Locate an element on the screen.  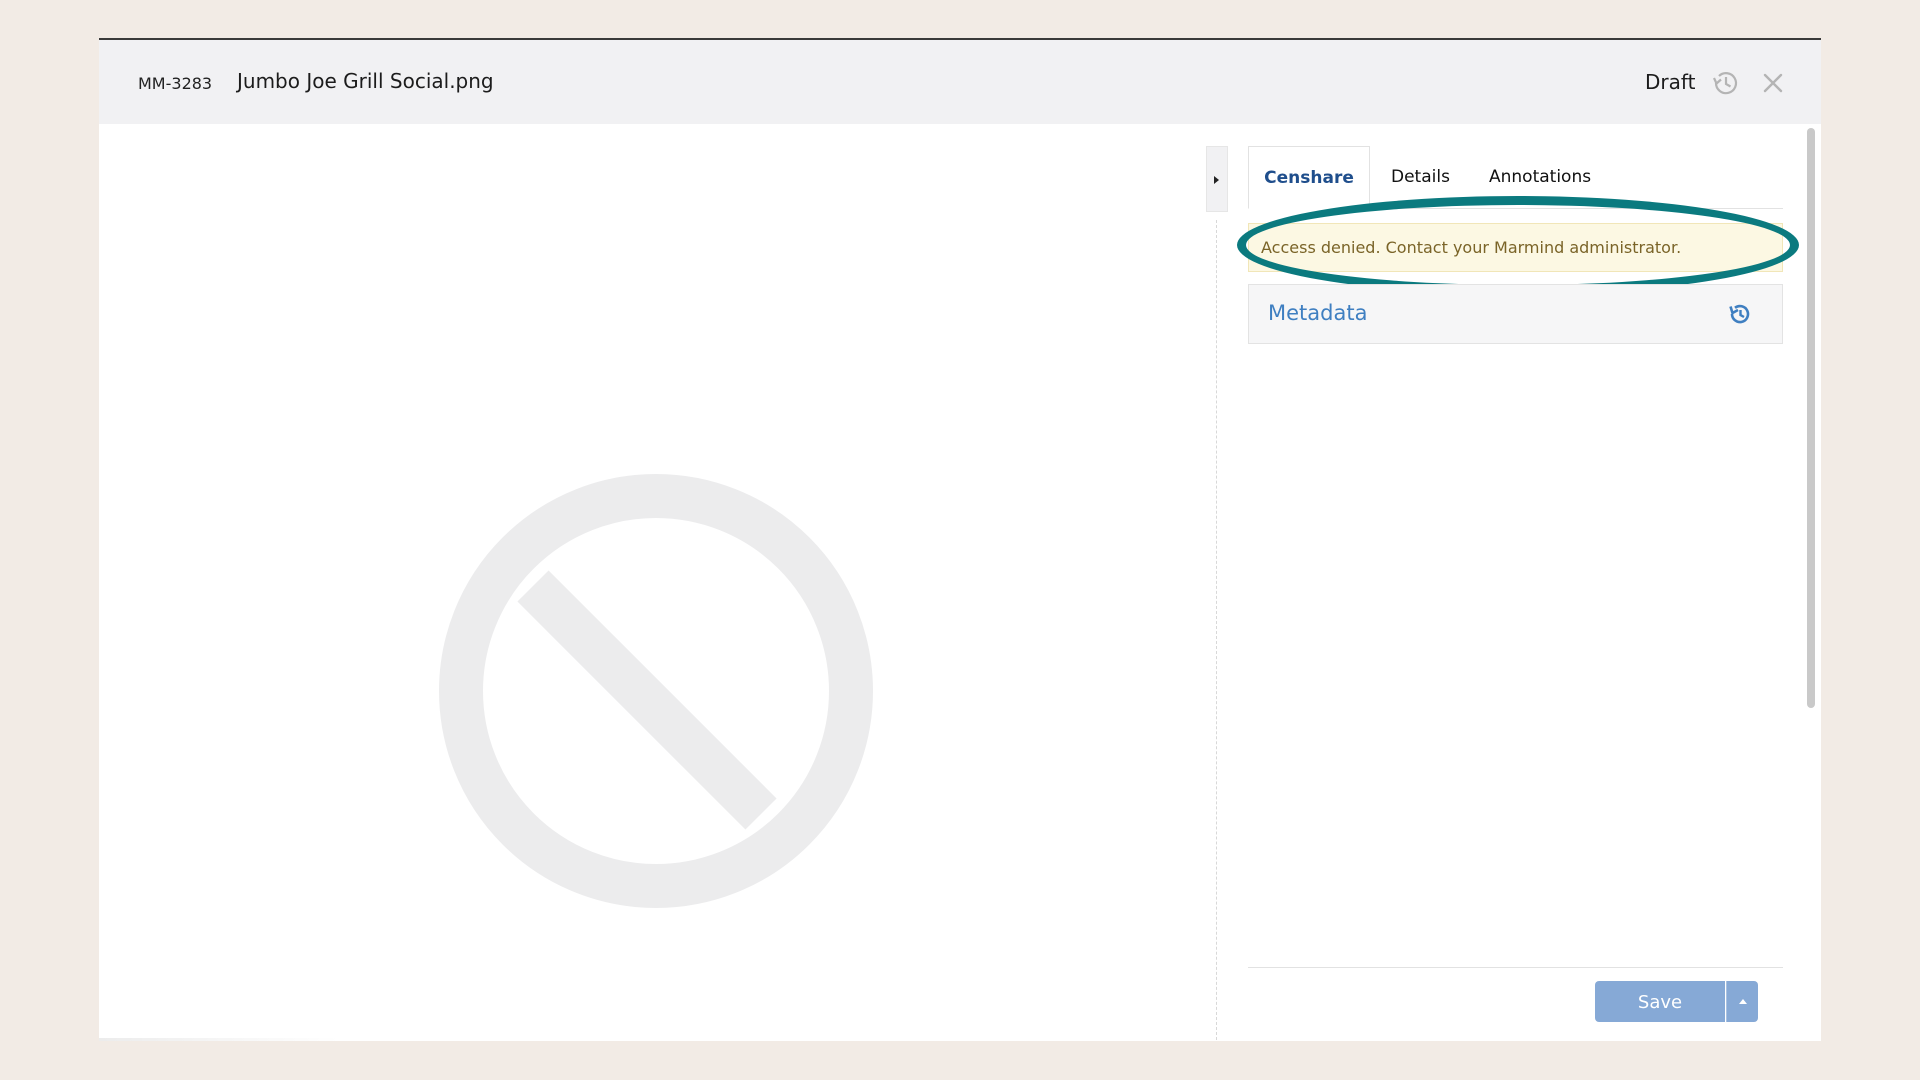
save-options-button is located at coordinates (1742, 1001).